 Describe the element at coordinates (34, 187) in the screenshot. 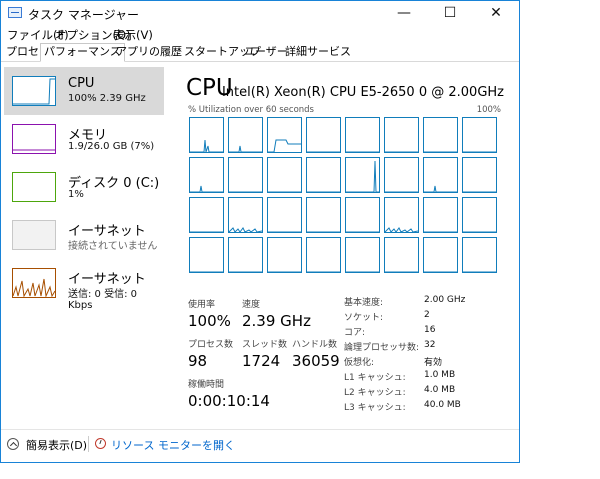

I see `disk-thumbnail-graph` at that location.